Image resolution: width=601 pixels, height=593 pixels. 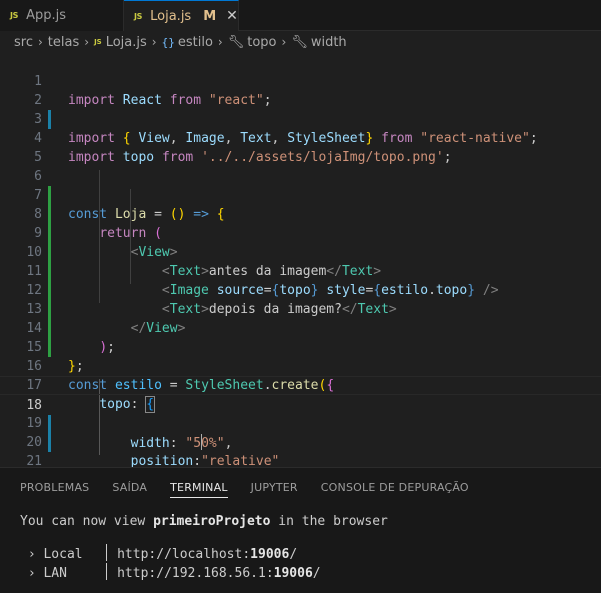 What do you see at coordinates (300, 80) in the screenshot?
I see `code-line: 1 import React from "react";` at bounding box center [300, 80].